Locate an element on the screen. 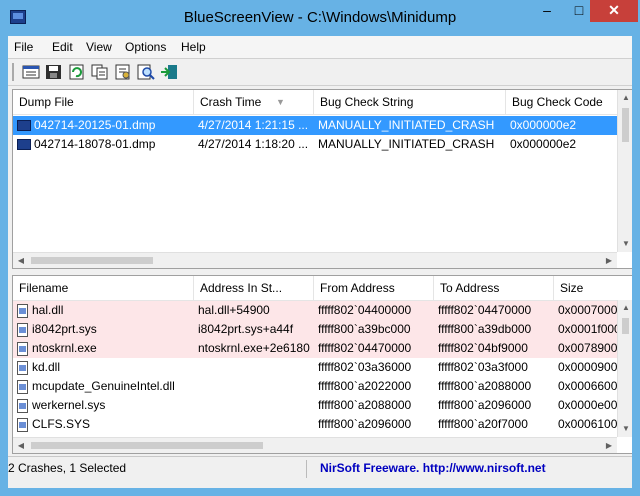 The width and height of the screenshot is (640, 496). column-crash-time-label: Crash Time is located at coordinates (231, 102).